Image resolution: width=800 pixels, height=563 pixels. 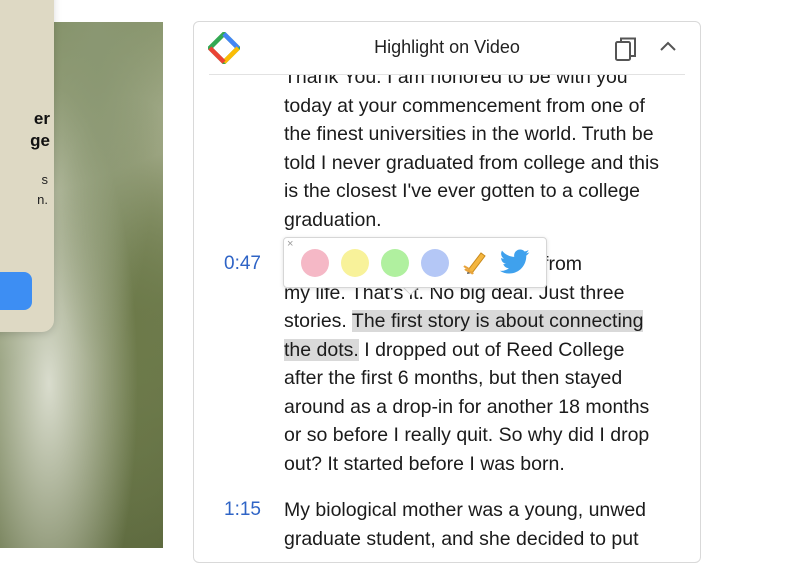 What do you see at coordinates (40, 129) in the screenshot?
I see `dialog-heading-fragment: er ge` at bounding box center [40, 129].